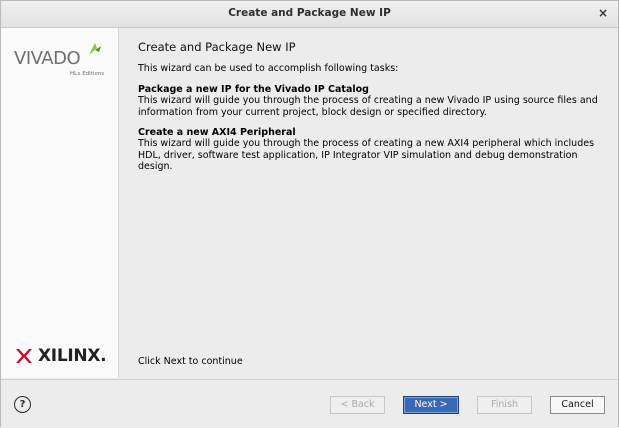 The height and width of the screenshot is (428, 619). Describe the element at coordinates (357, 405) in the screenshot. I see `back-button: < Back` at that location.